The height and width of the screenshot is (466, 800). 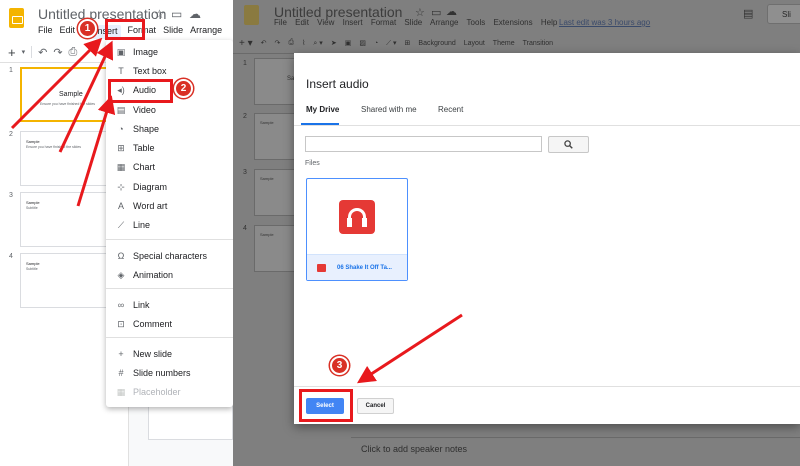 What do you see at coordinates (183, 88) in the screenshot?
I see `step-badge-2: 2` at bounding box center [183, 88].